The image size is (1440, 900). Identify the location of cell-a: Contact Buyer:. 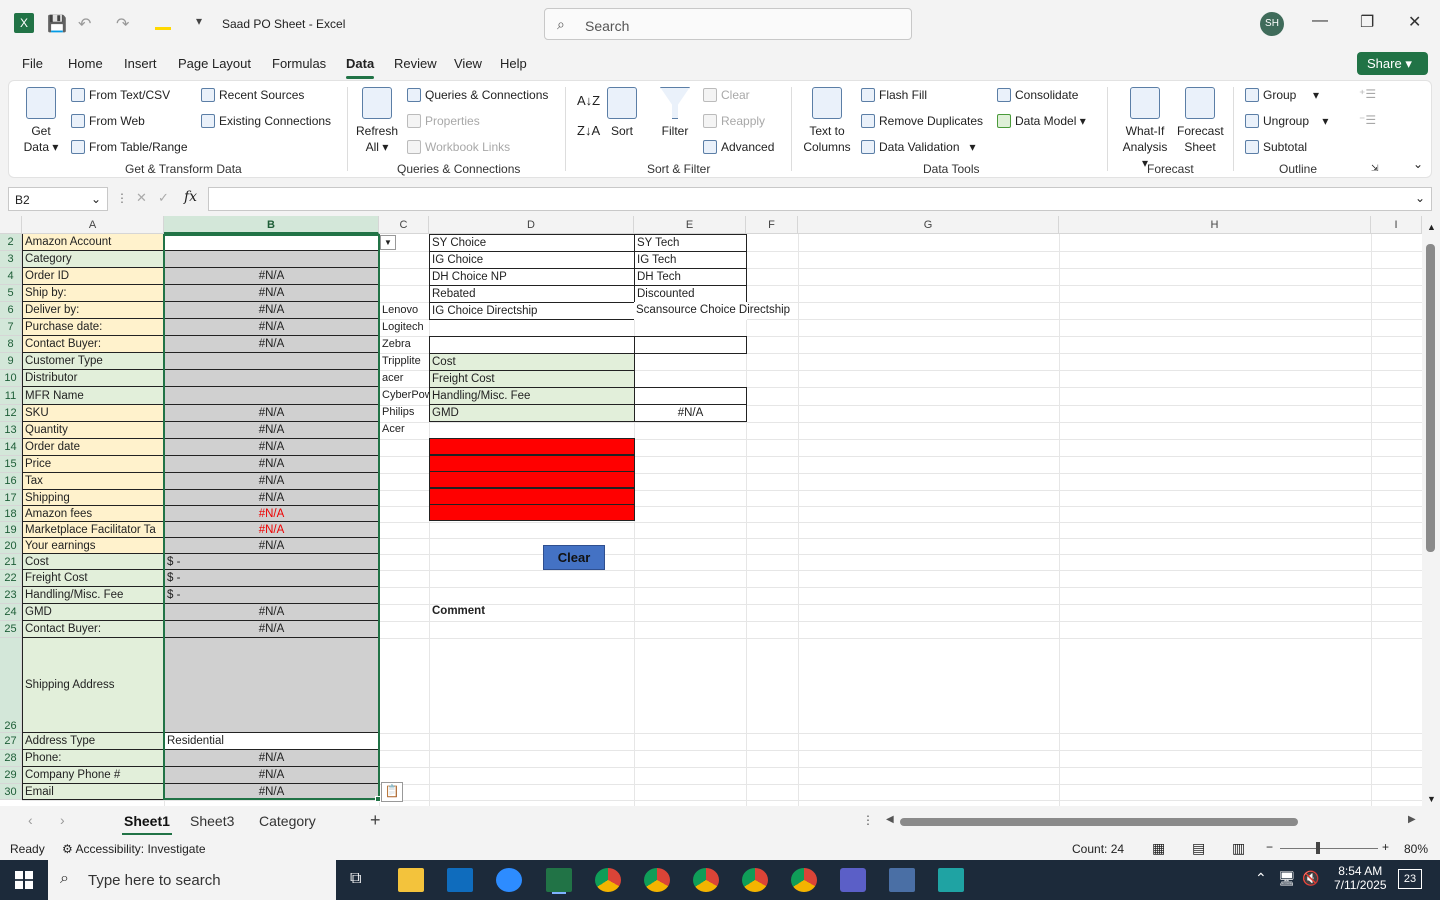
(93, 629).